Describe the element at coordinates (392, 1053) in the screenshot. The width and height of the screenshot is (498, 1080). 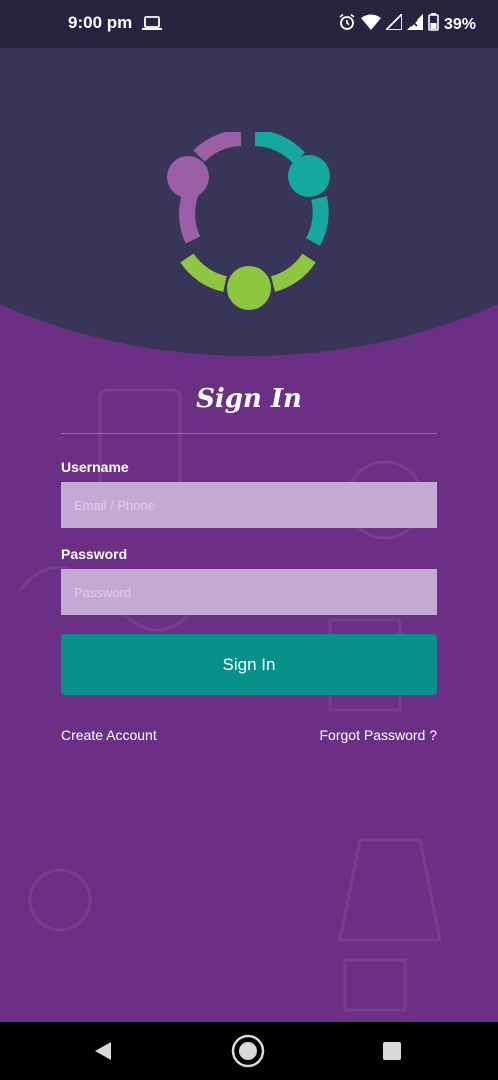
I see `recents-icon` at that location.